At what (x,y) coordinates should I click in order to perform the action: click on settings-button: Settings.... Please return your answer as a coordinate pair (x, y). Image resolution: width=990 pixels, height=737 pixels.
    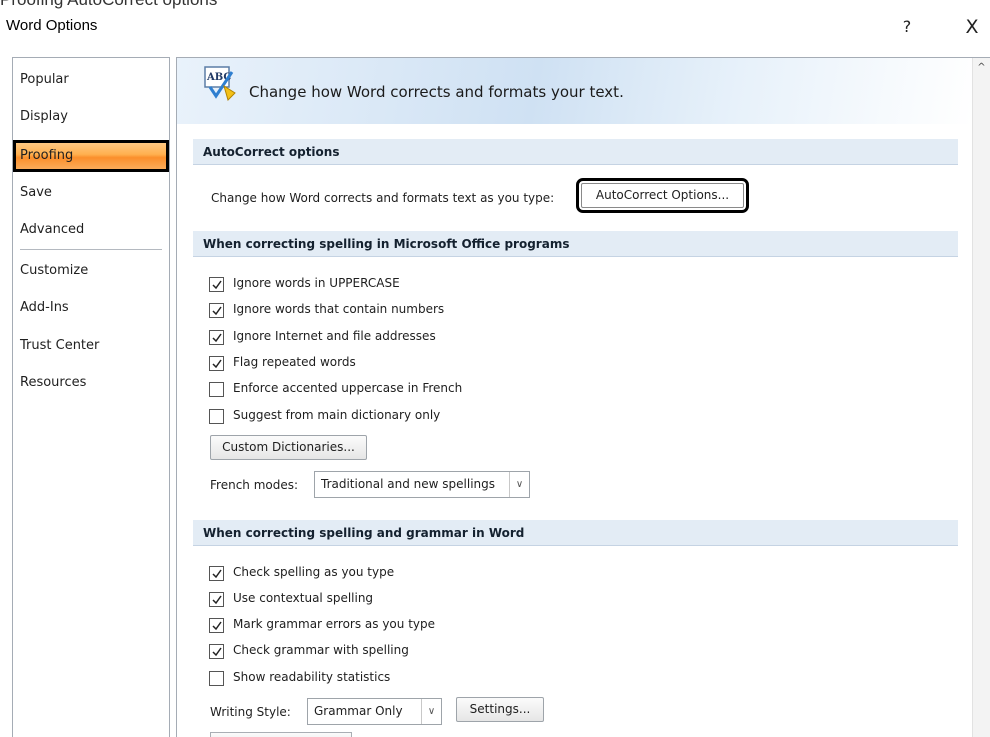
    Looking at the image, I should click on (500, 709).